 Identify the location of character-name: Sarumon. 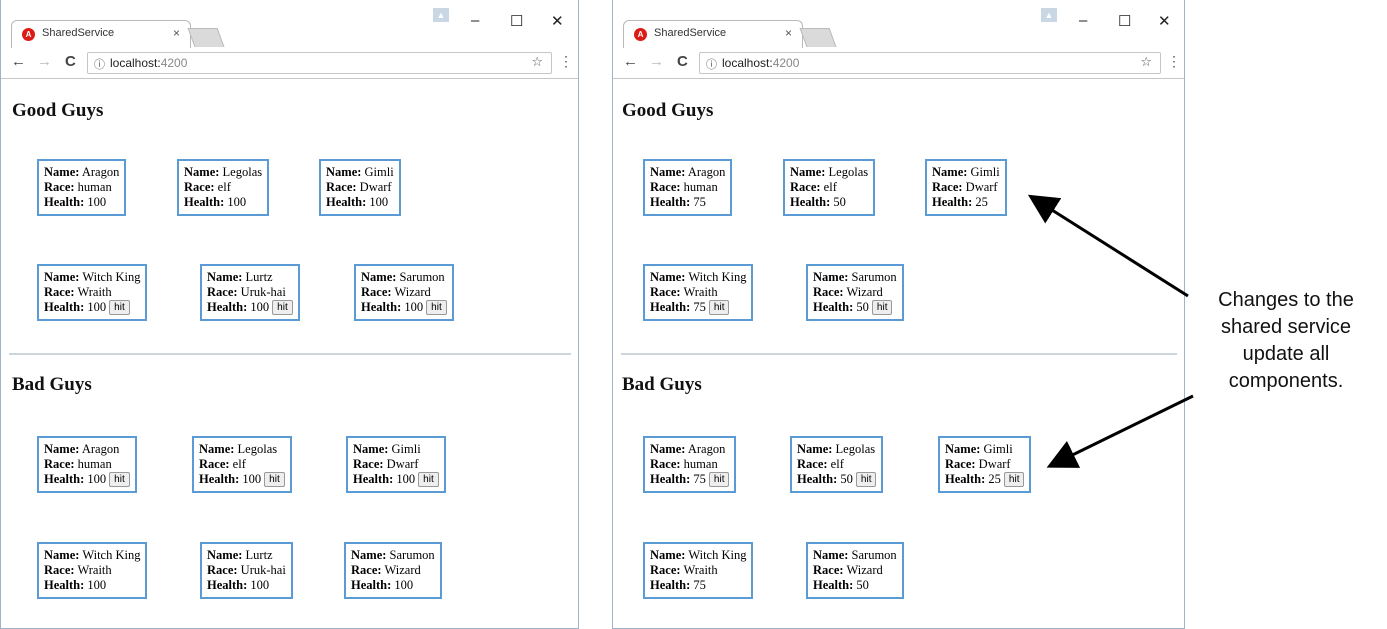
(874, 555).